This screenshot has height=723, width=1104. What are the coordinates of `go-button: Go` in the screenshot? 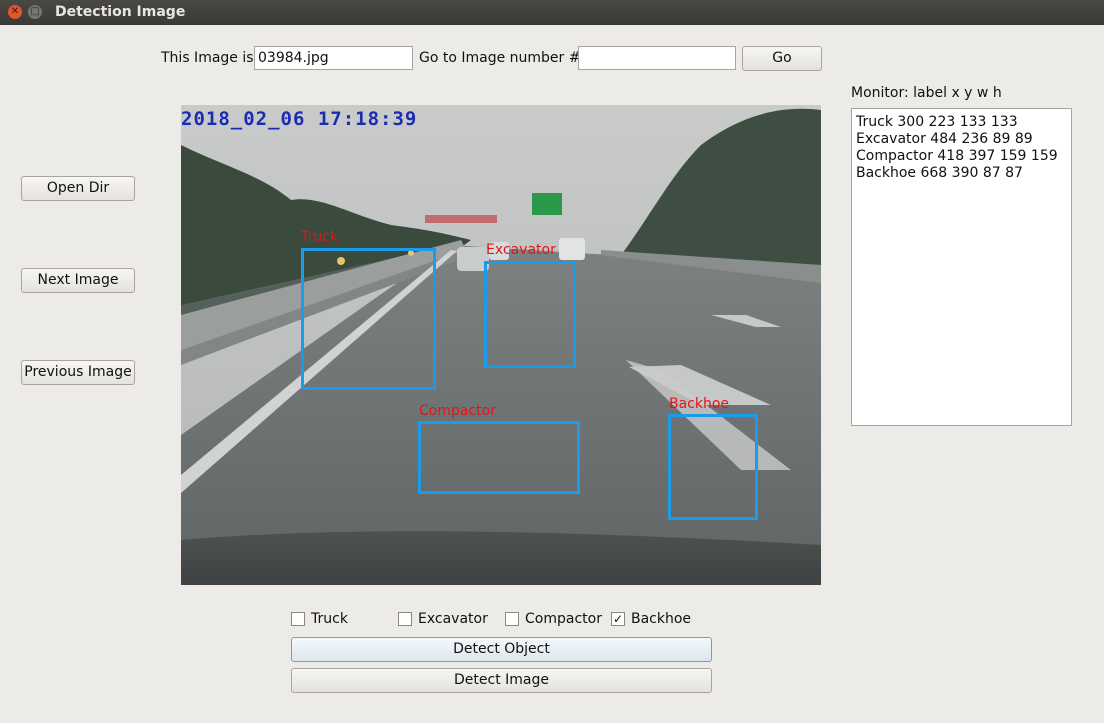 It's located at (782, 58).